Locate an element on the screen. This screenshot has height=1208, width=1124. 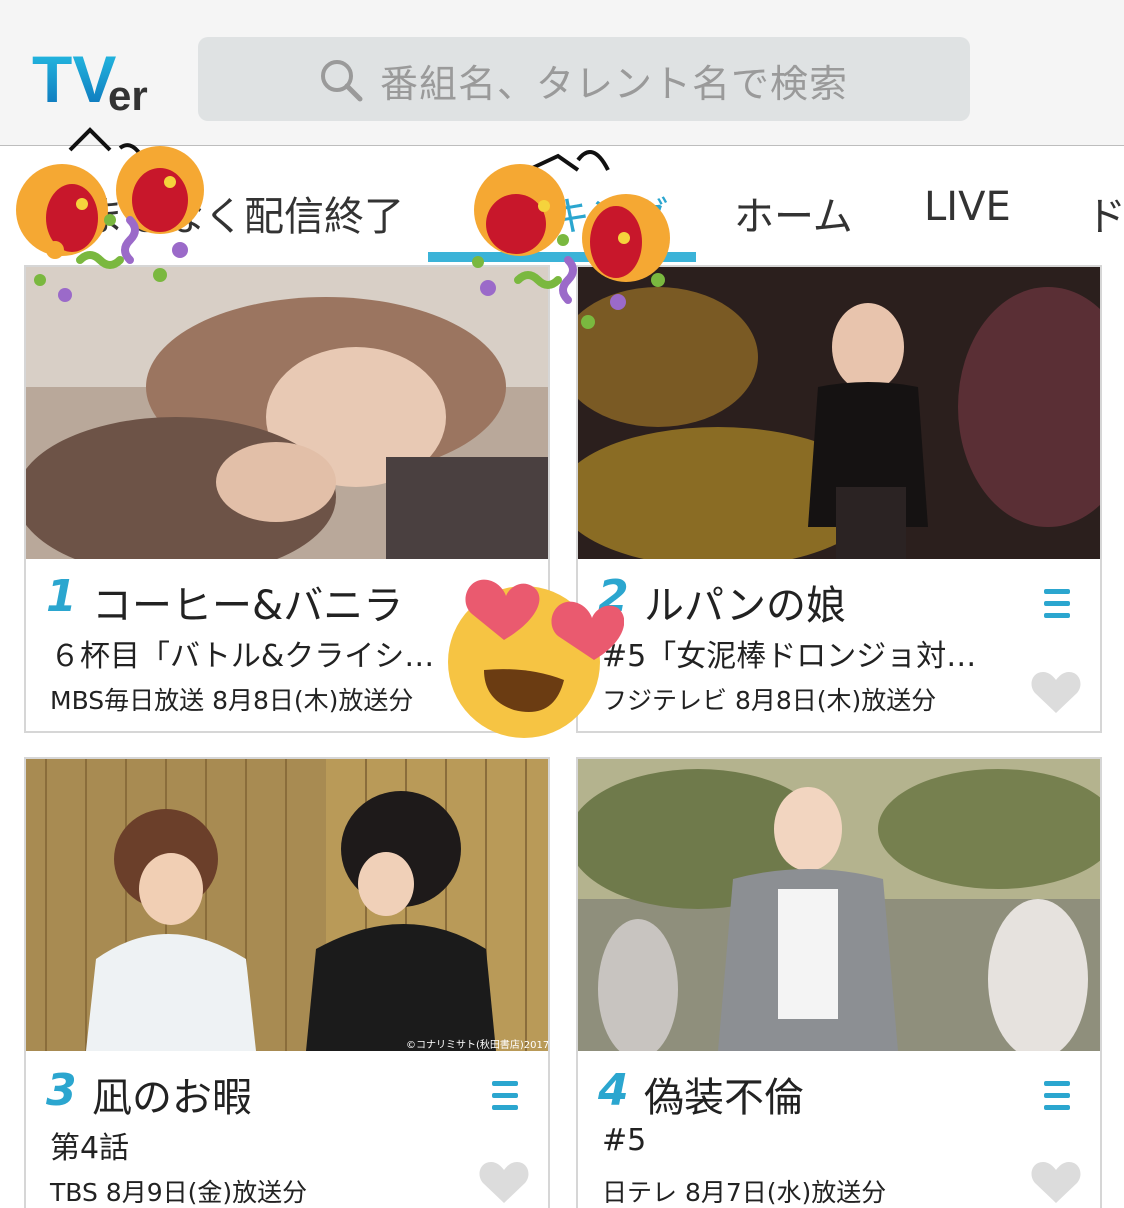
rank-number: 3 is located at coordinates (61, 1090).